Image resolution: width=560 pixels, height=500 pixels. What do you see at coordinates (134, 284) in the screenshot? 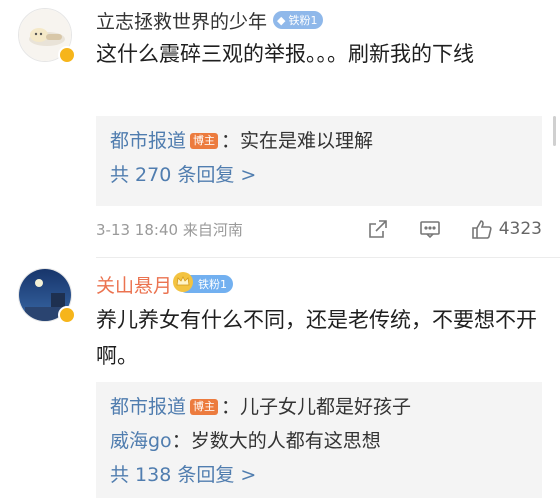
I see `username: 关山悬月` at bounding box center [134, 284].